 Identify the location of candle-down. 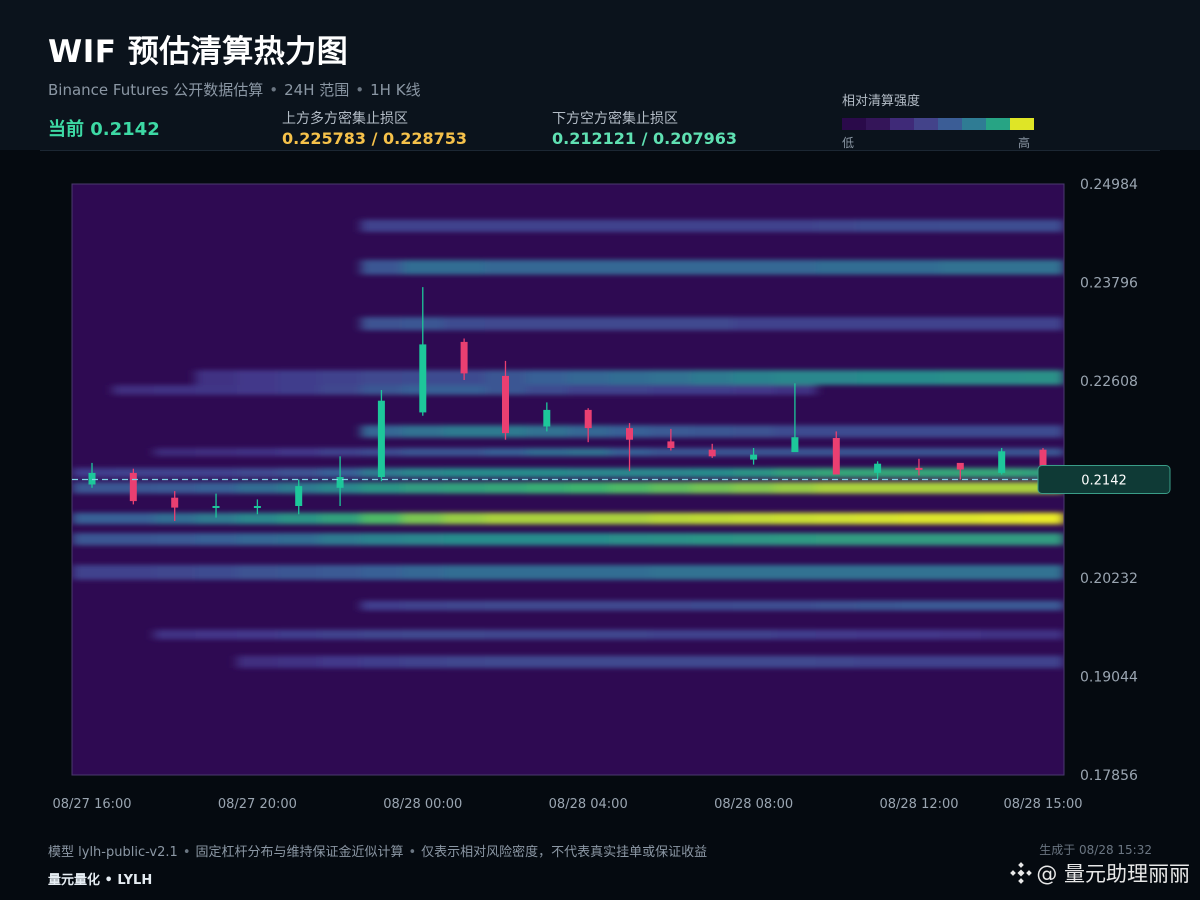
(133, 486).